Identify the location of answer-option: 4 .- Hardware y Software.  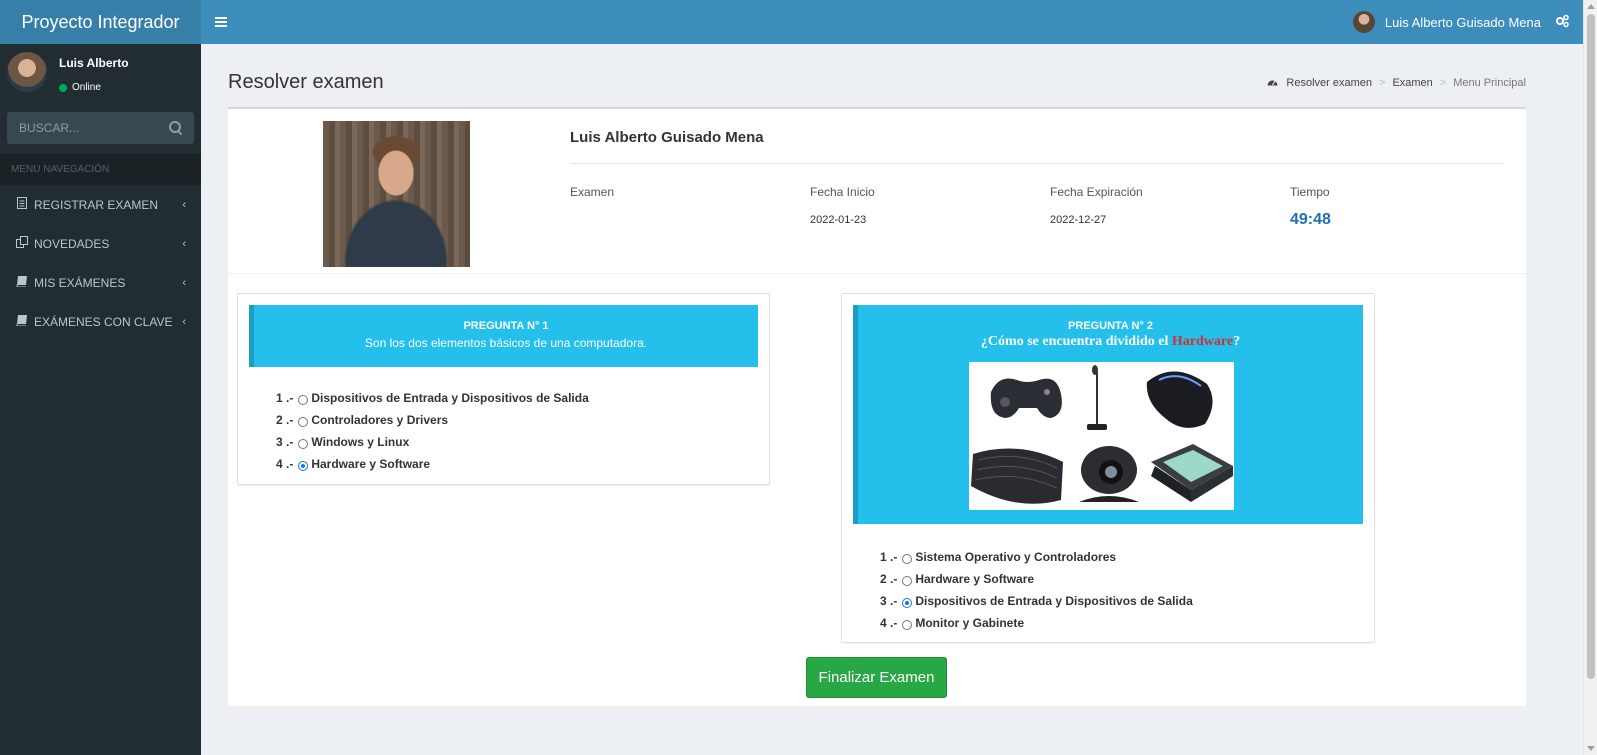
(432, 464).